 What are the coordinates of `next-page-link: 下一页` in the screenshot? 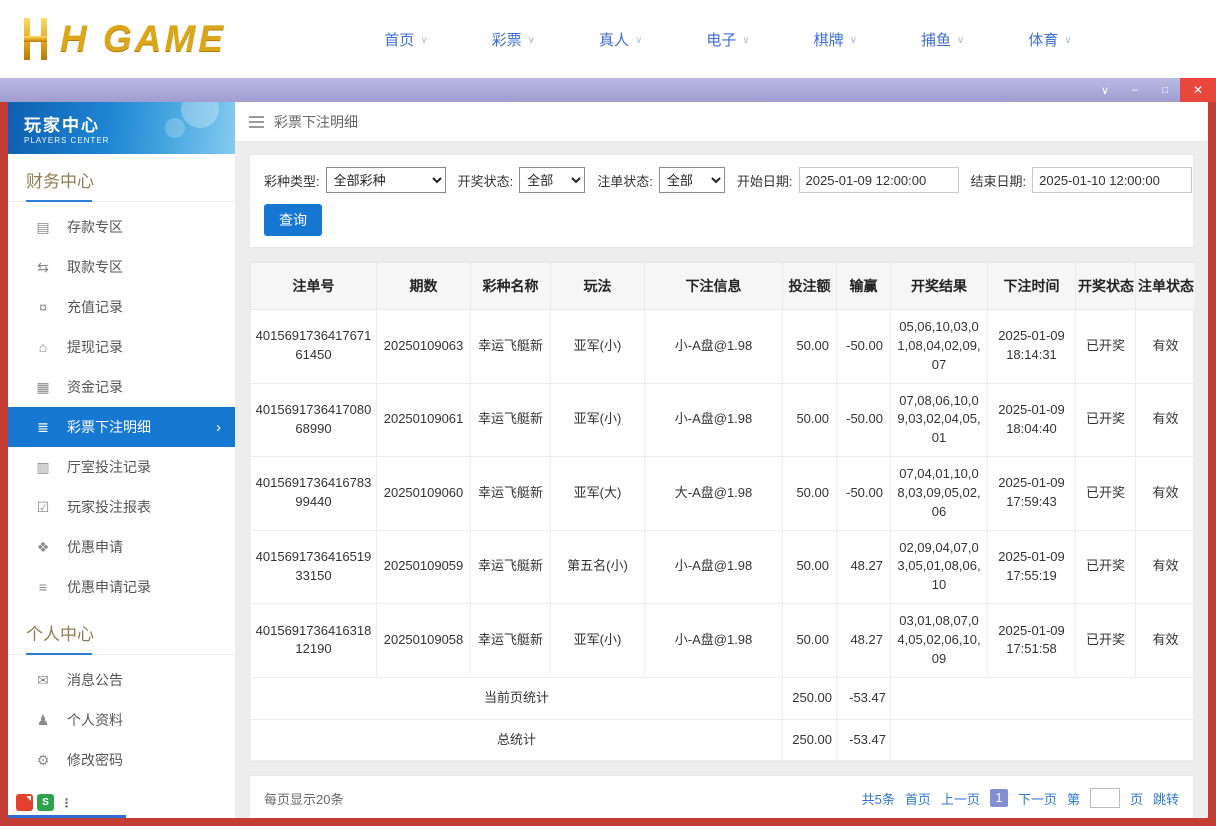 It's located at (1037, 798).